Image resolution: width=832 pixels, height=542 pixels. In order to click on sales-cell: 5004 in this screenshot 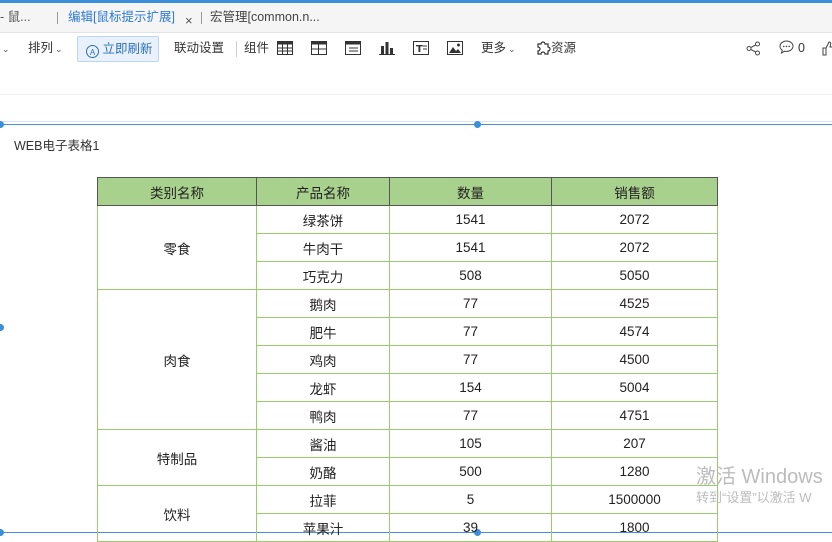, I will do `click(634, 387)`.